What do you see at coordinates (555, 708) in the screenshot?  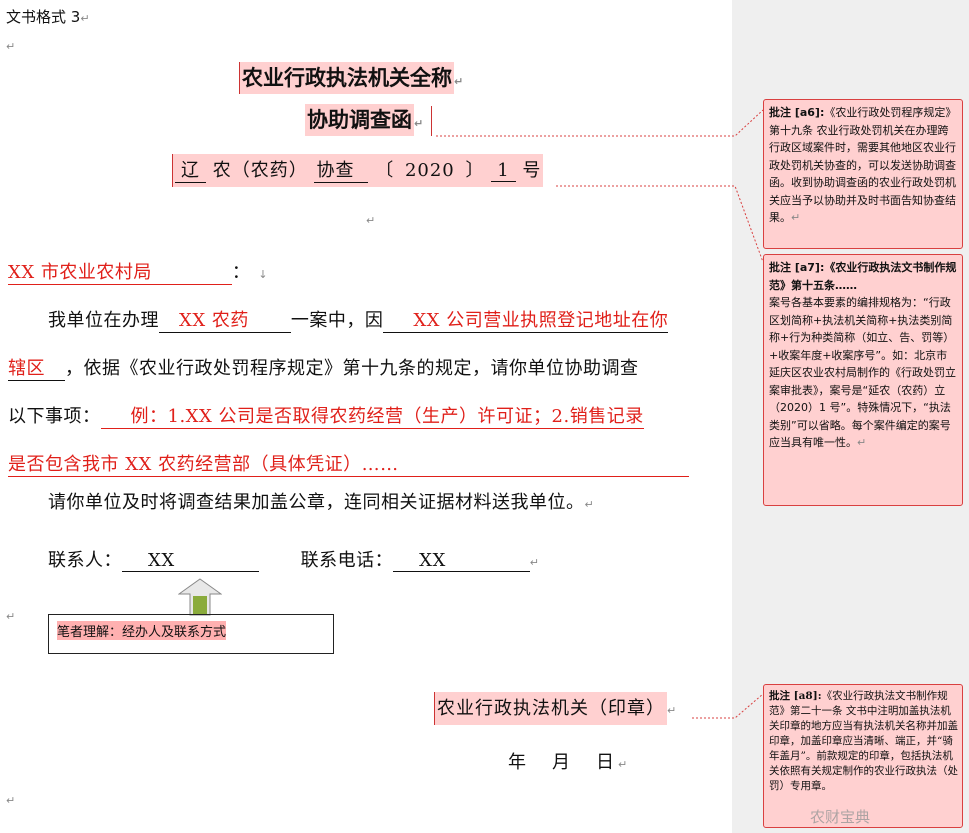 I see `seal-line: 农业行政执法机关（印章） ↵` at bounding box center [555, 708].